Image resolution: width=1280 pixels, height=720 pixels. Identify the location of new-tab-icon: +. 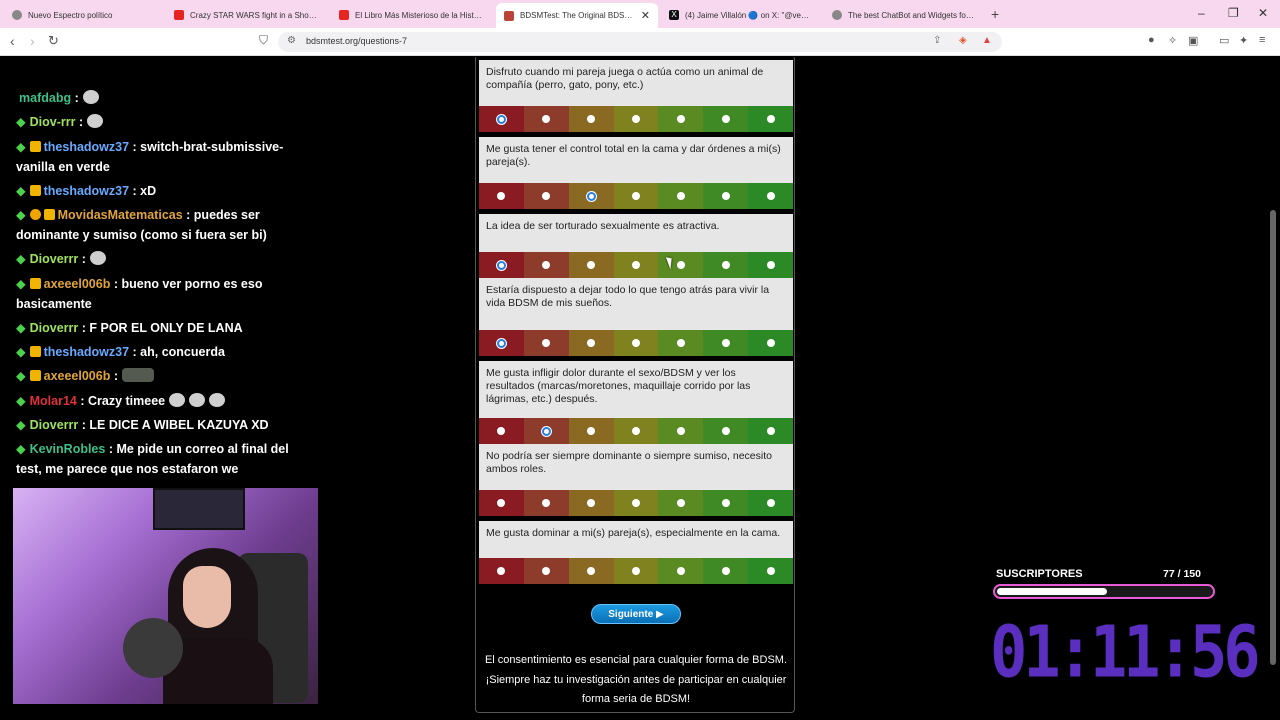
(995, 14).